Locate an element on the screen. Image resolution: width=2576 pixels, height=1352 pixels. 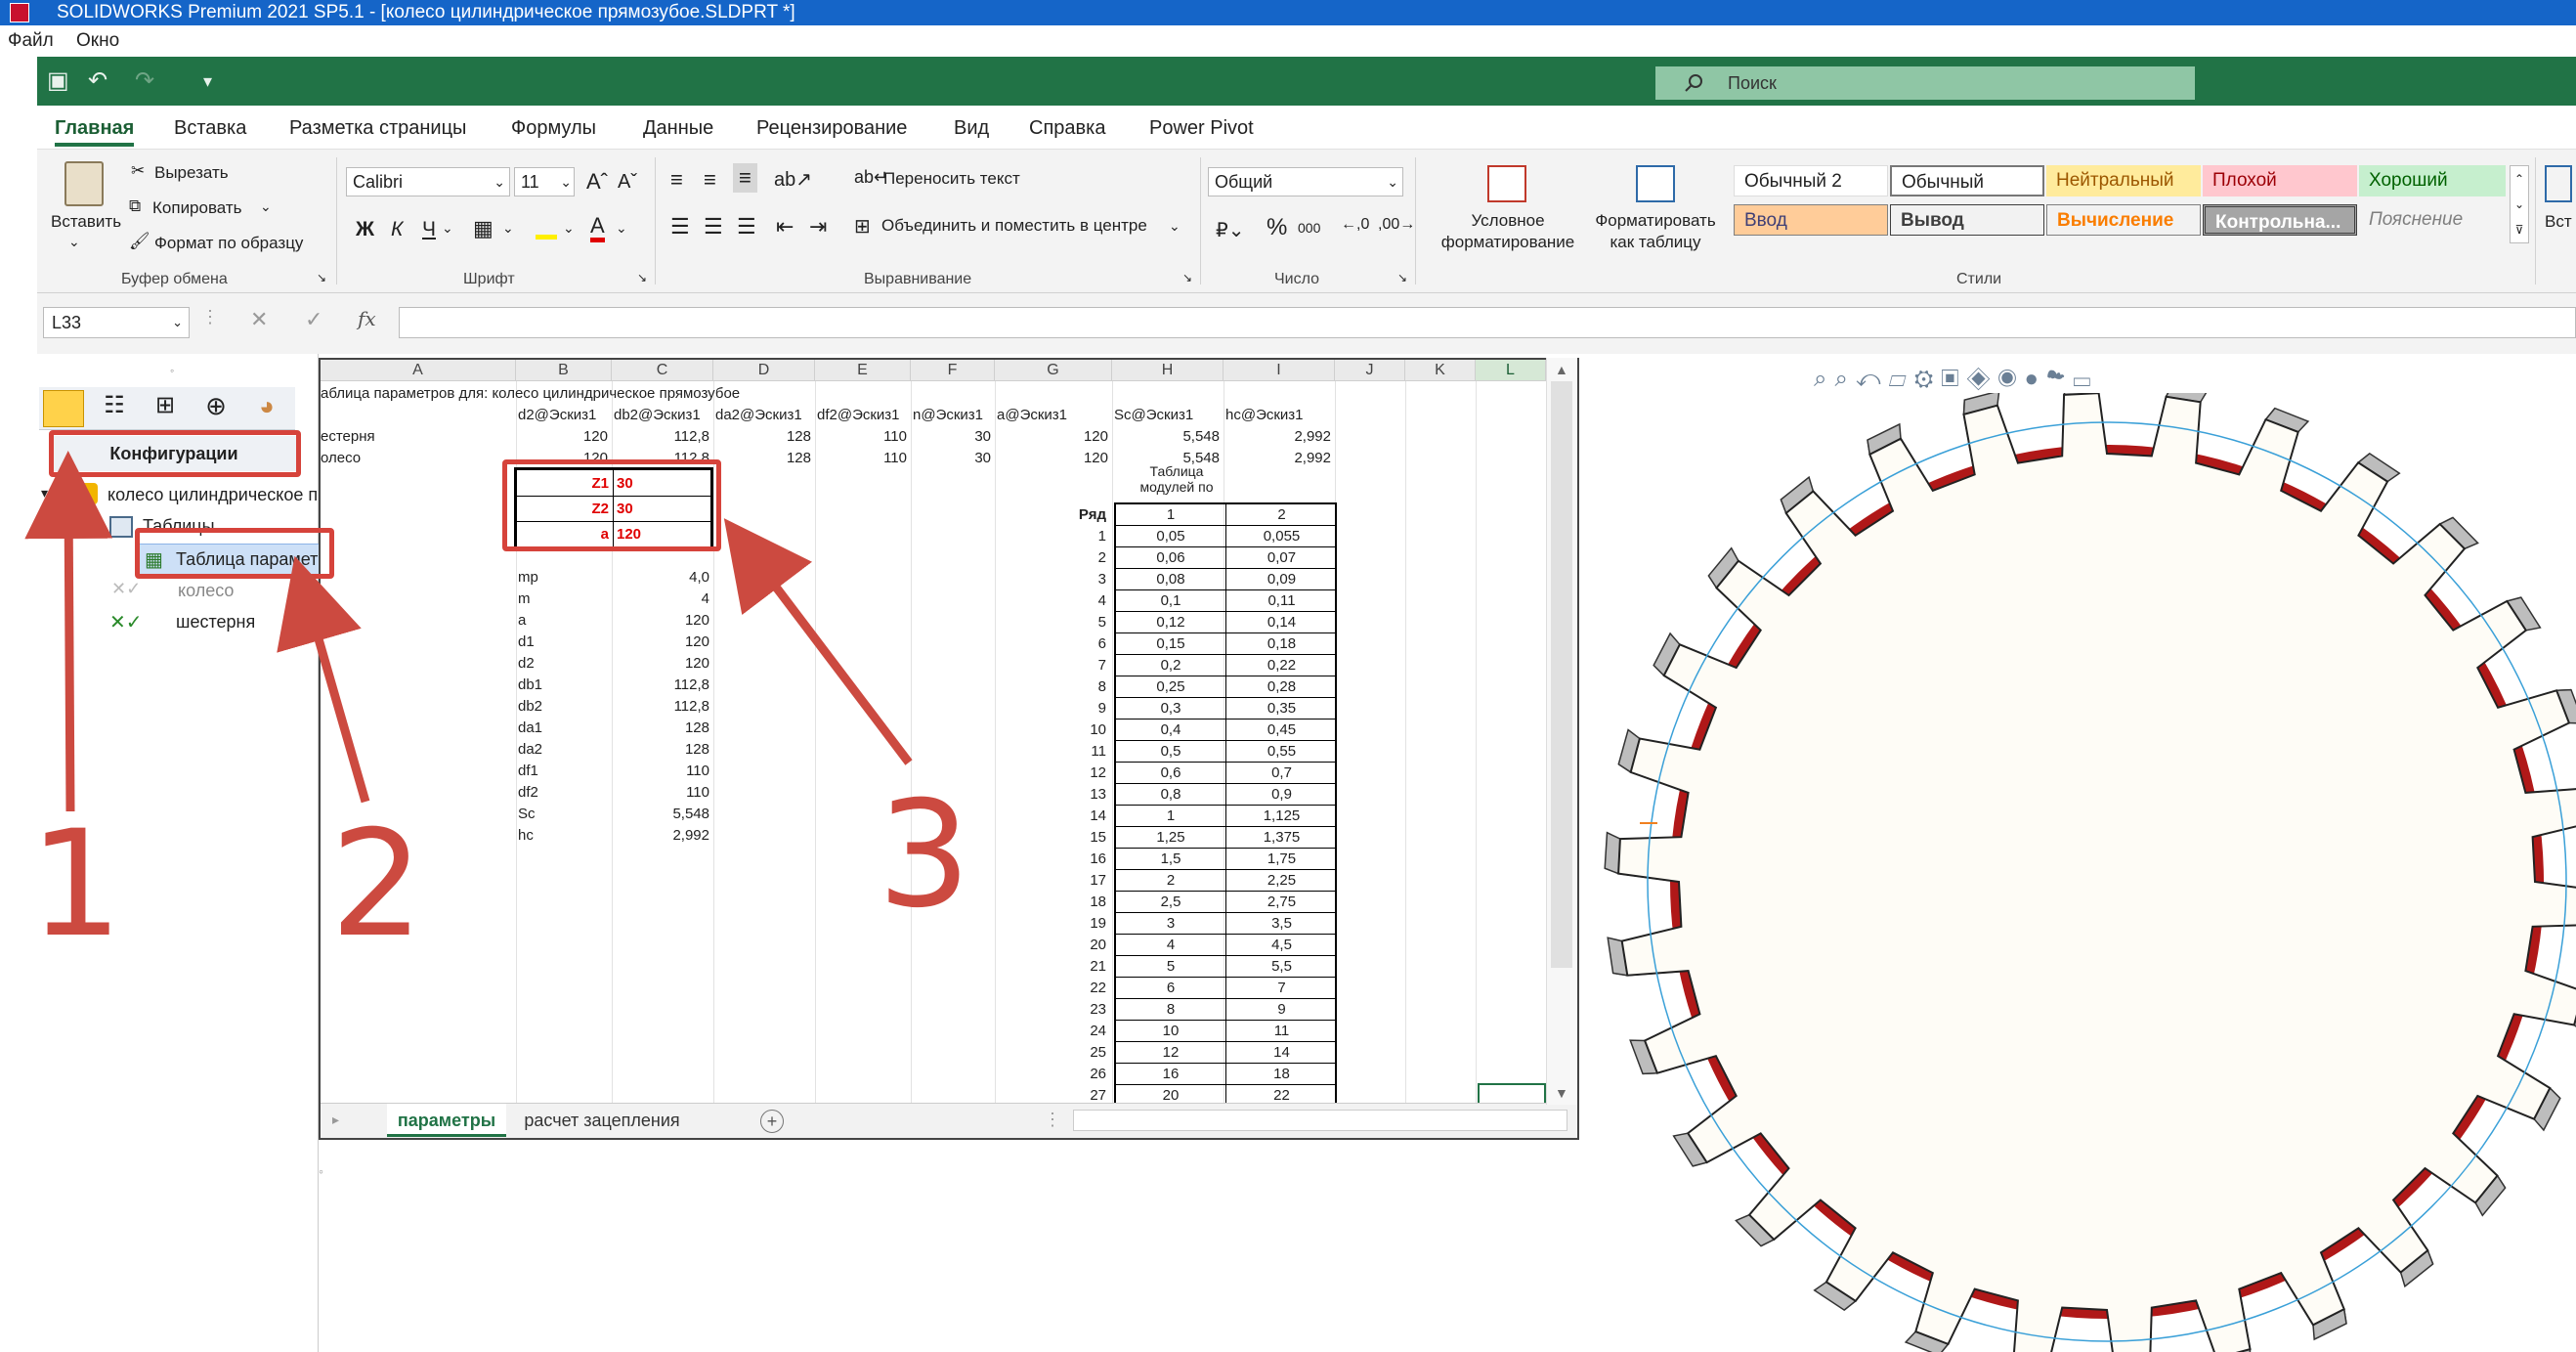
modules-row-index: 16 is located at coordinates (1086, 860).